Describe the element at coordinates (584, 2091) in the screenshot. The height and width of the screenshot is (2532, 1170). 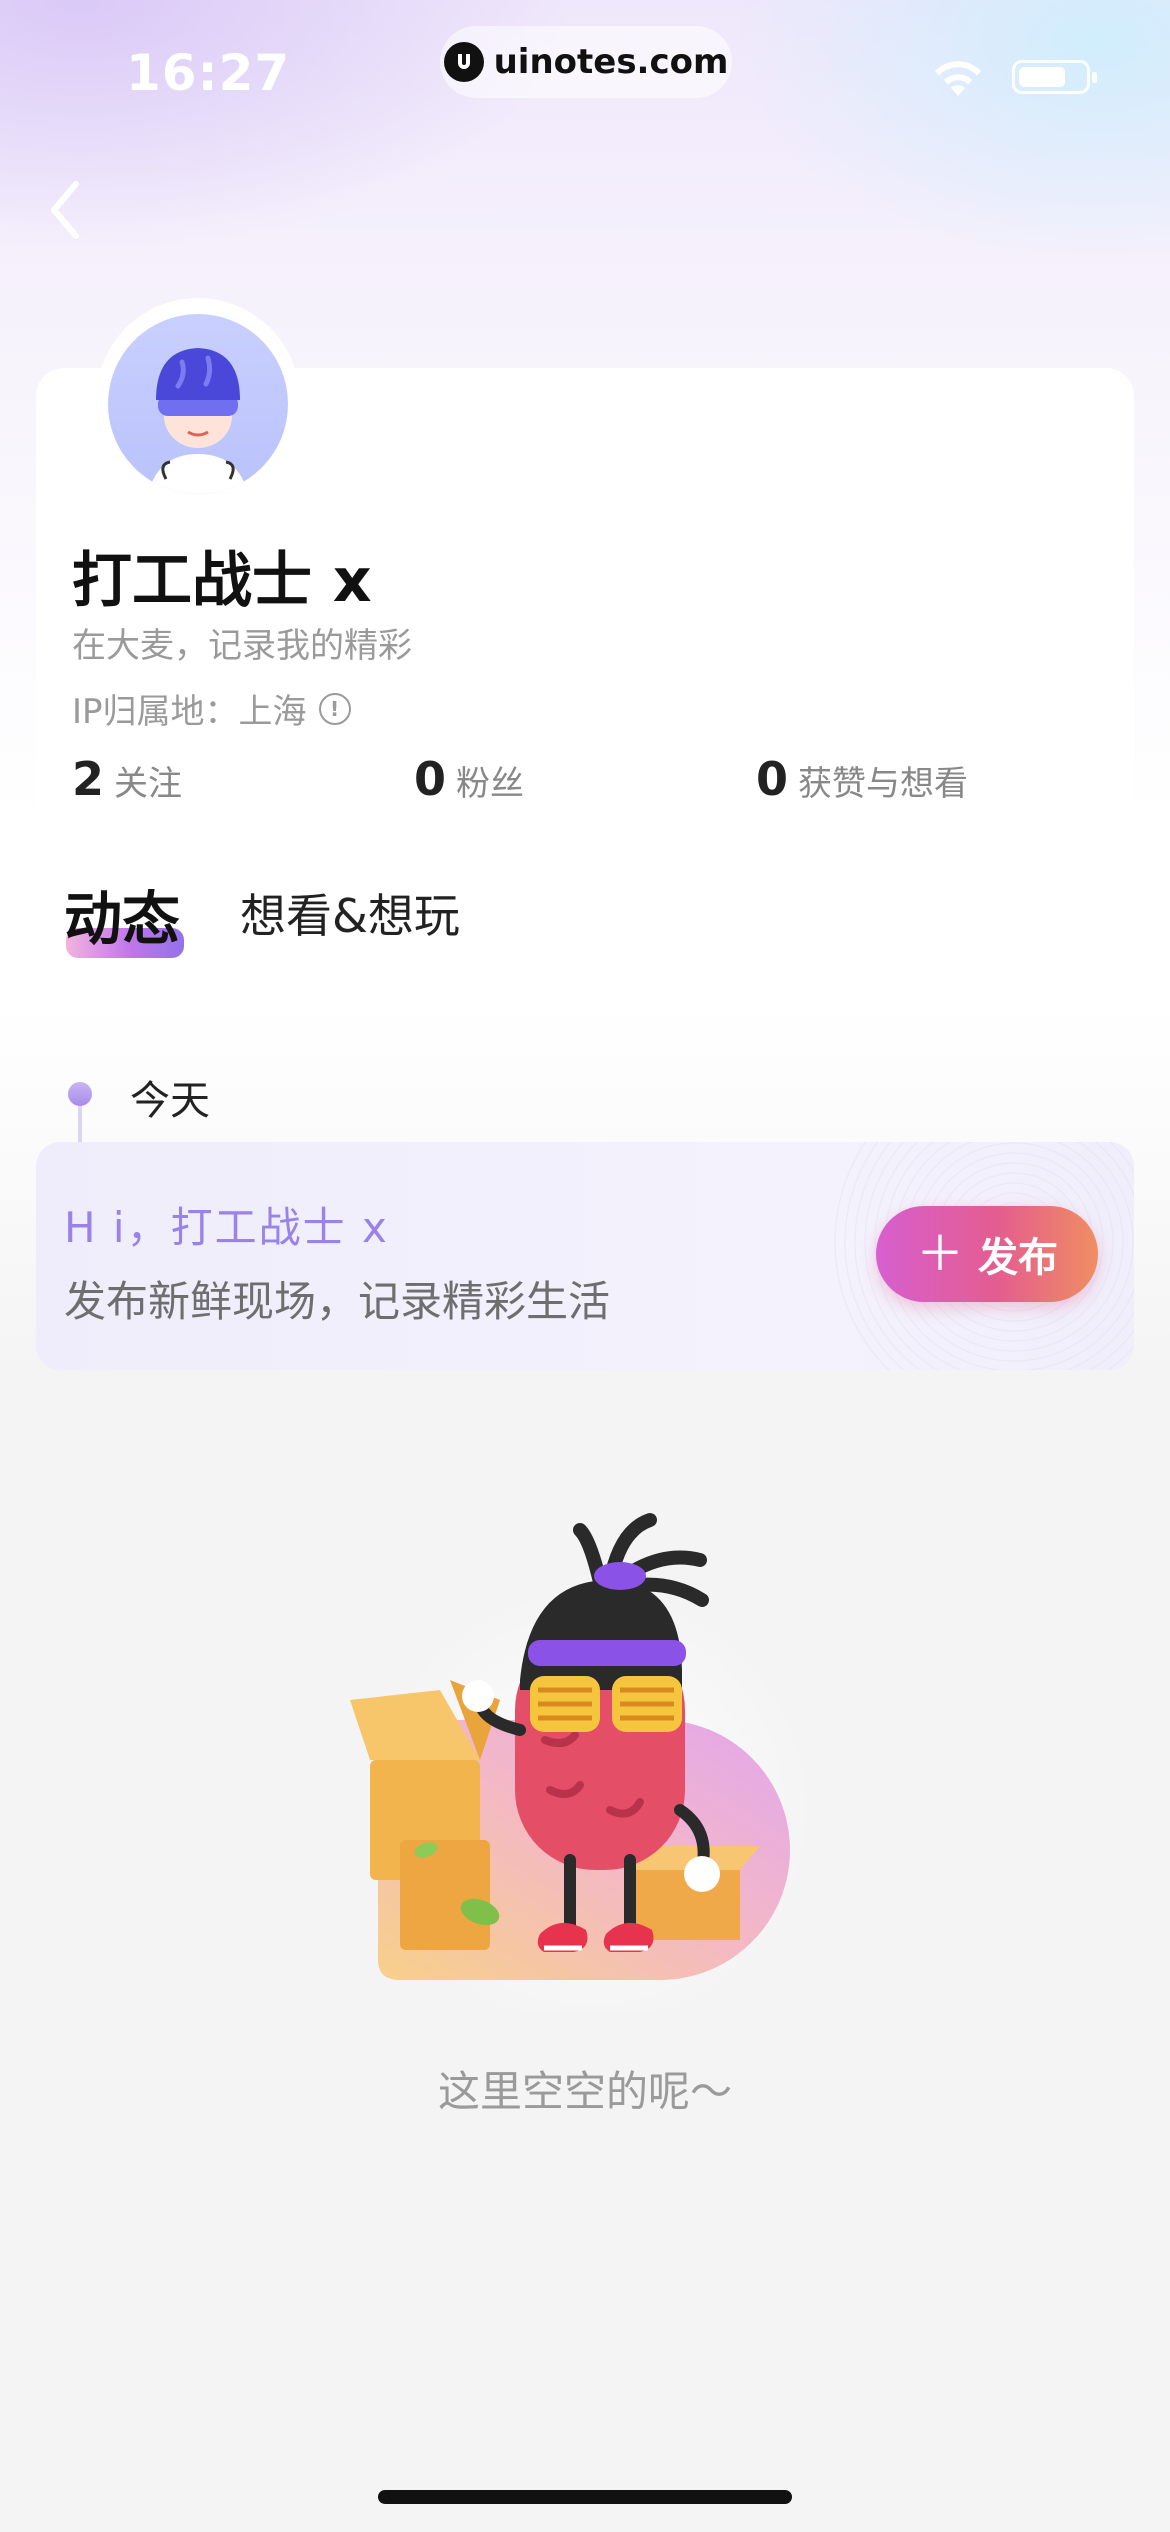
I see `empty-state-text: 这里空空的呢～` at that location.